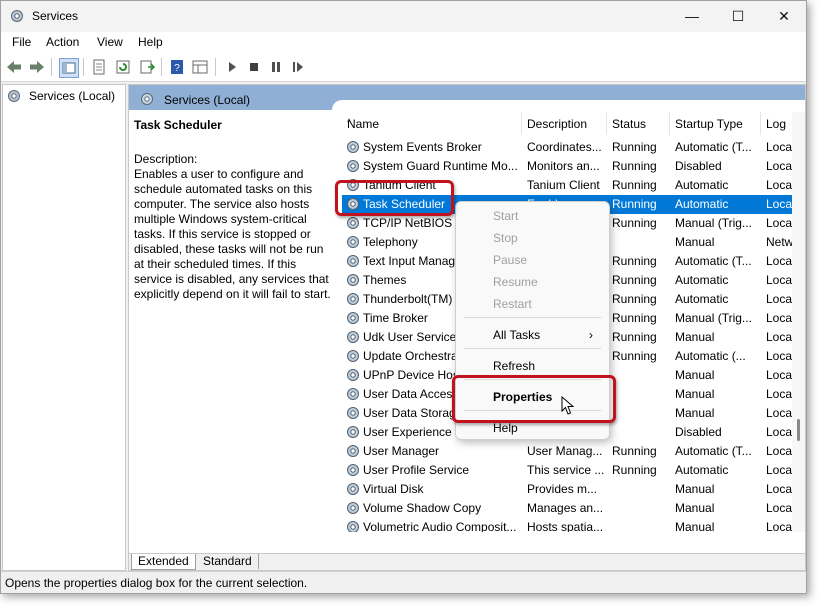 Image resolution: width=821 pixels, height=608 pixels. Describe the element at coordinates (254, 67) in the screenshot. I see `stop-service-icon` at that location.